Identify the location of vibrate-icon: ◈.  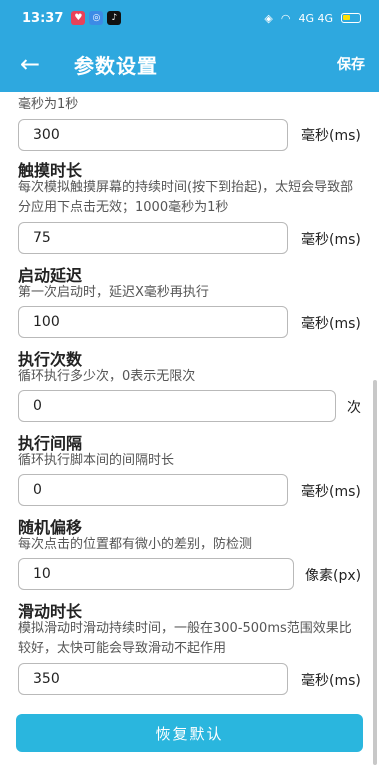
(268, 18).